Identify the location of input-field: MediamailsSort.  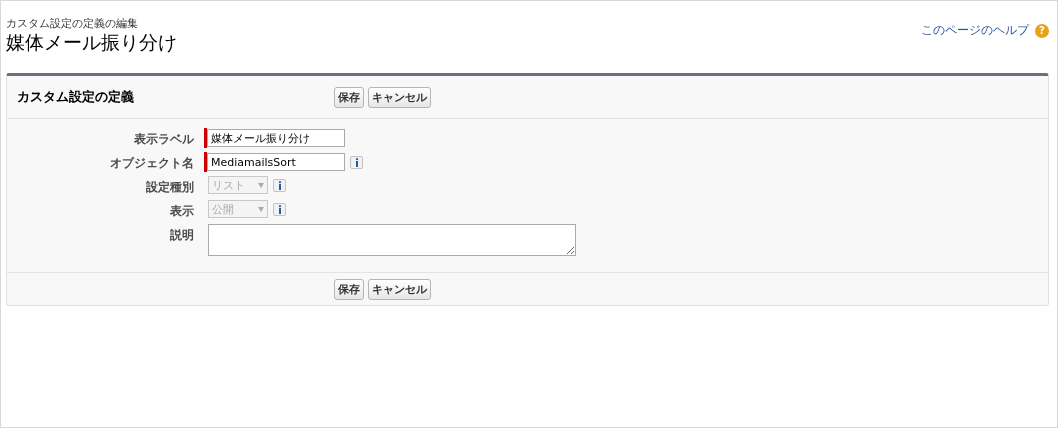
(276, 162).